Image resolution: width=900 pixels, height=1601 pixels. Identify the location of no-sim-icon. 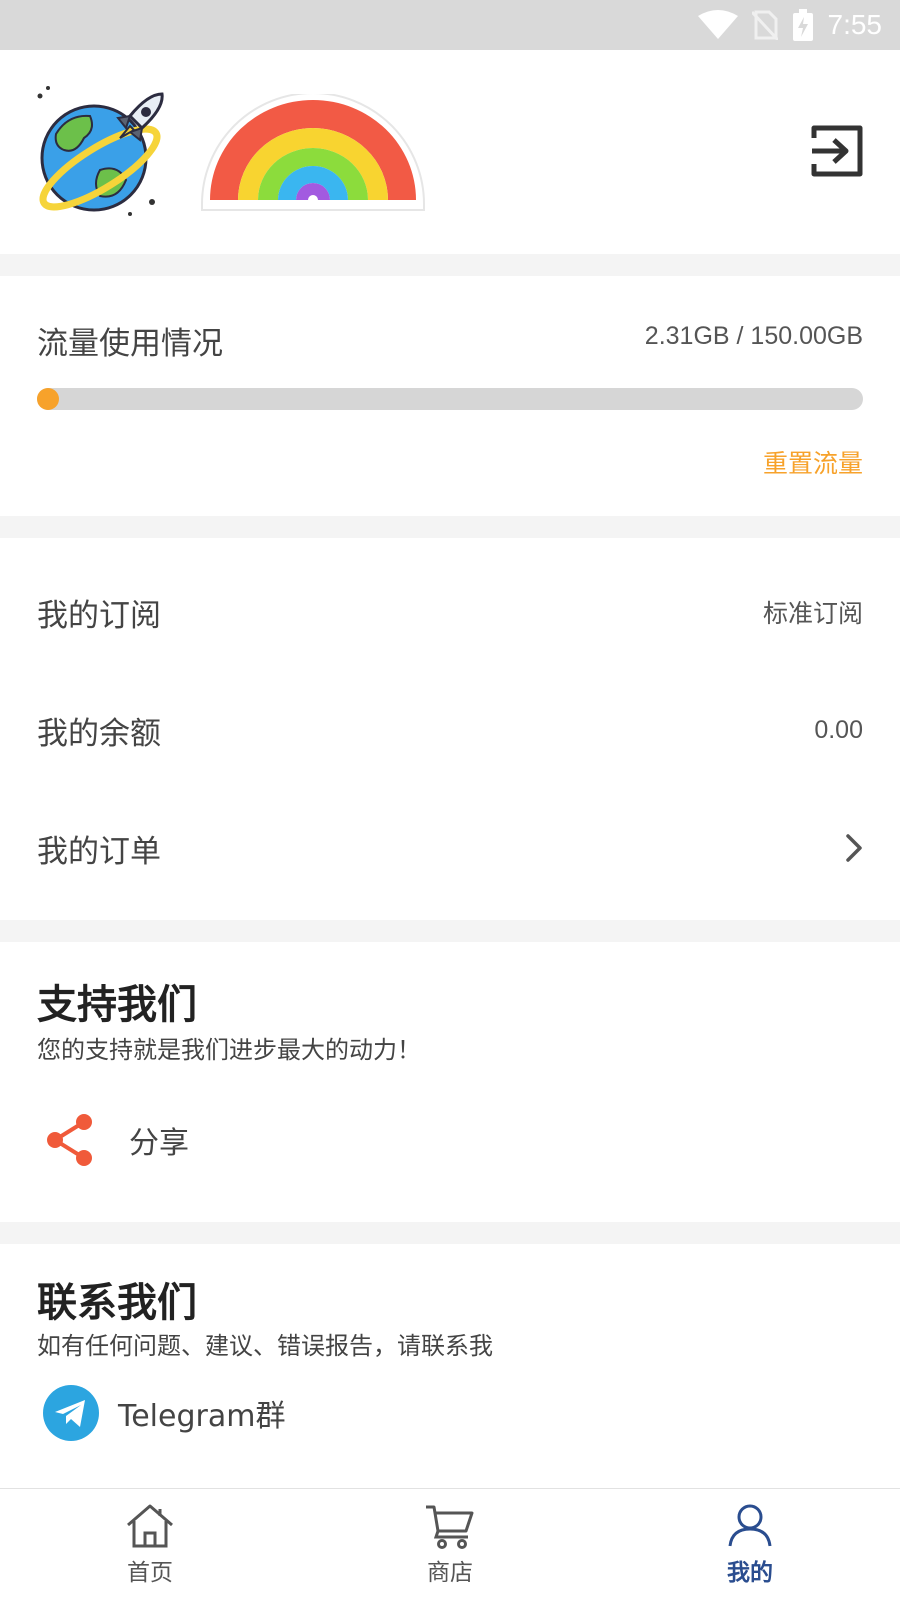
(764, 25).